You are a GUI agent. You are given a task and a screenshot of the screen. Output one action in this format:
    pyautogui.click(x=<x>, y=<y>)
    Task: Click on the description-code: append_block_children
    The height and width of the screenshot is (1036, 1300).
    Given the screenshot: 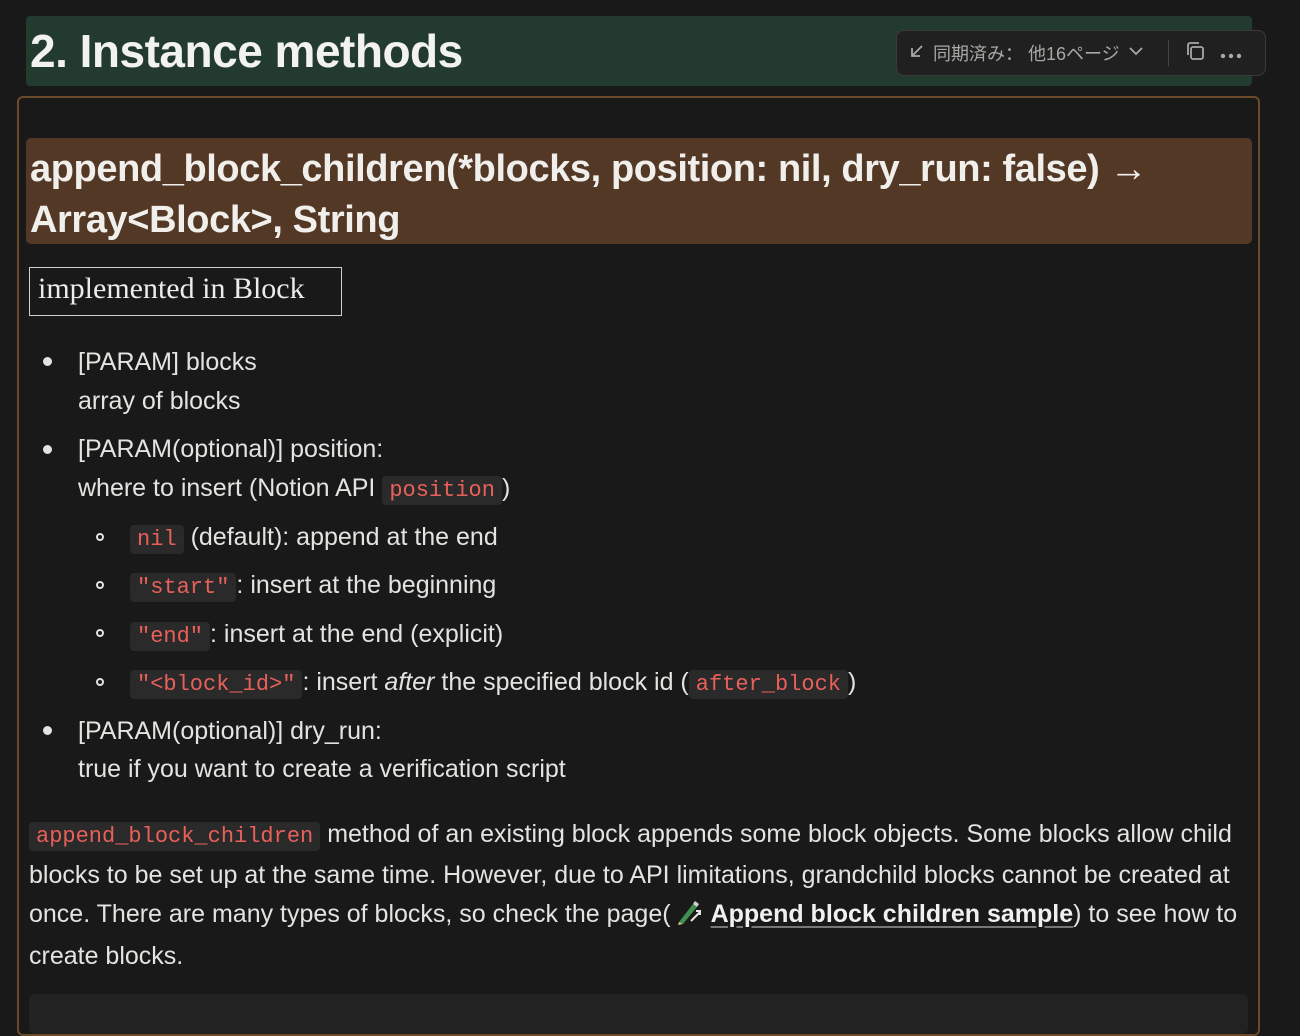 What is the action you would take?
    pyautogui.click(x=175, y=836)
    